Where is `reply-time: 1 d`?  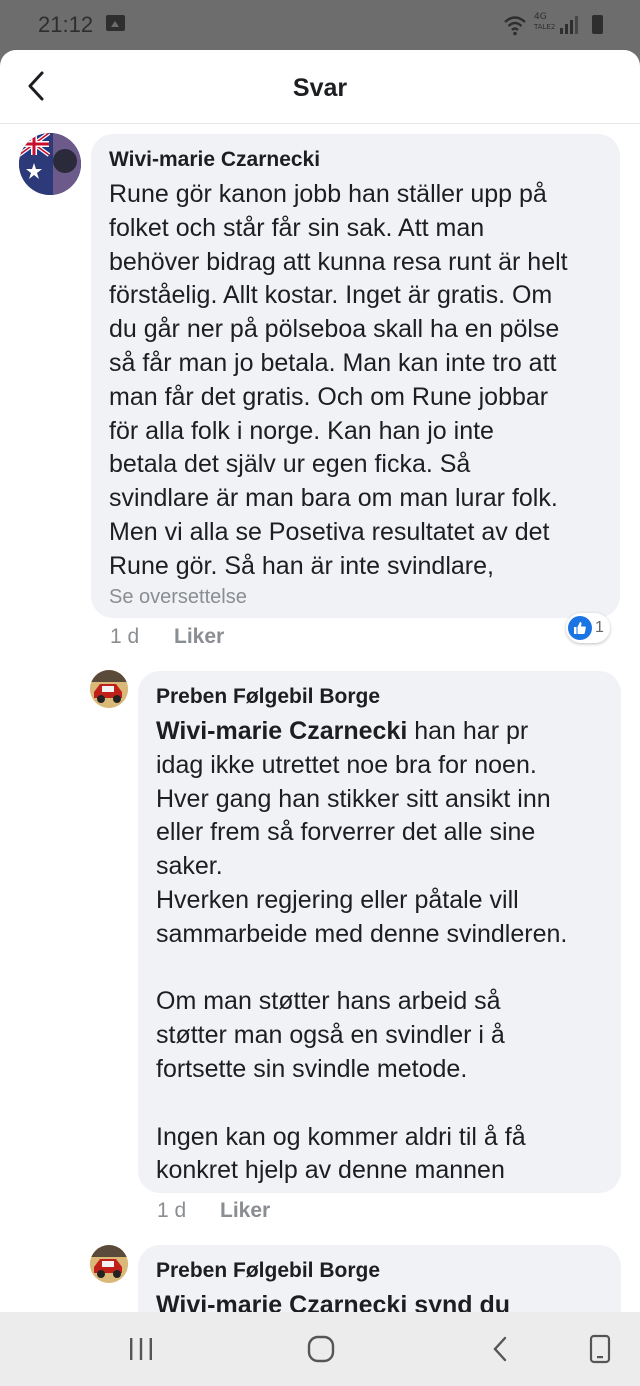
reply-time: 1 d is located at coordinates (172, 1210).